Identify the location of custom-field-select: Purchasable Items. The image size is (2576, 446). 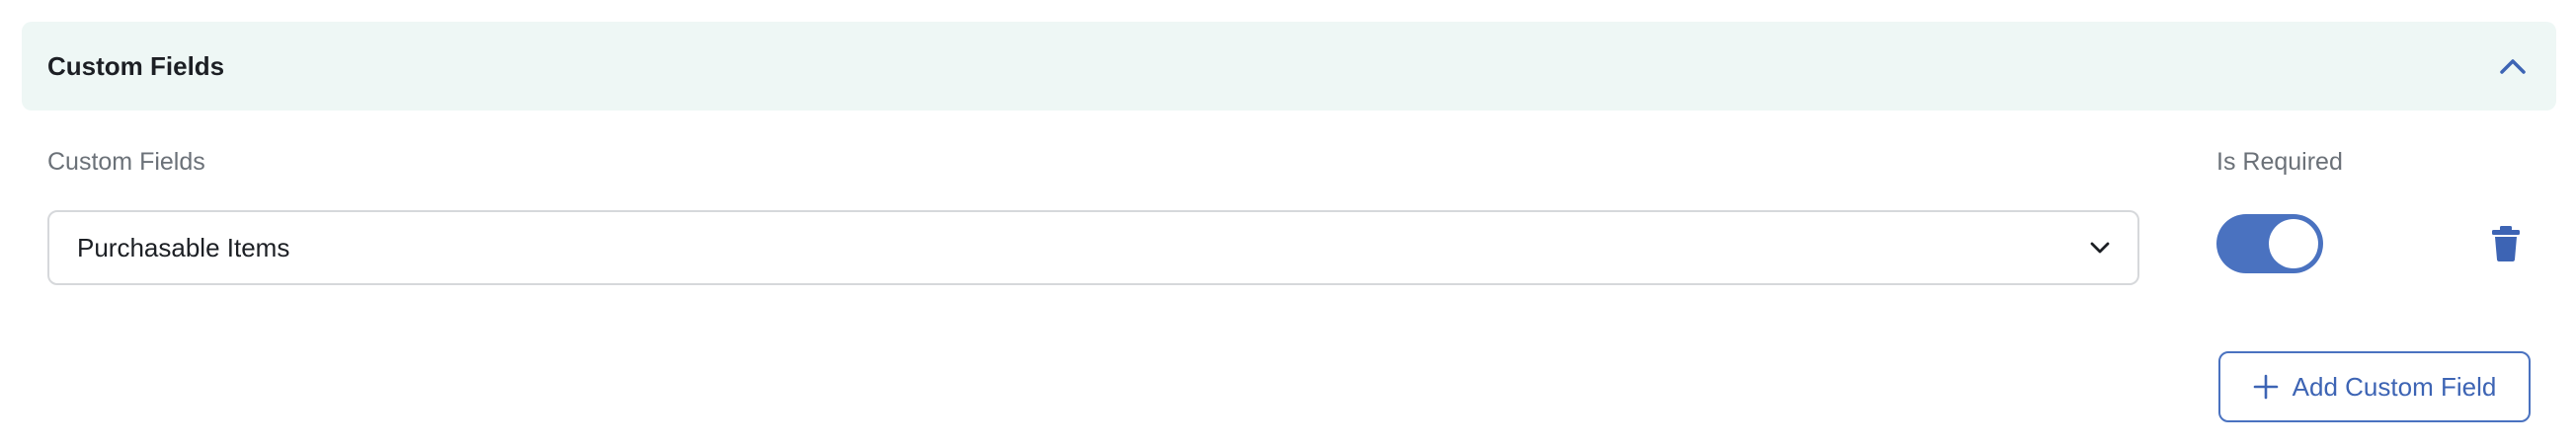
(1093, 247).